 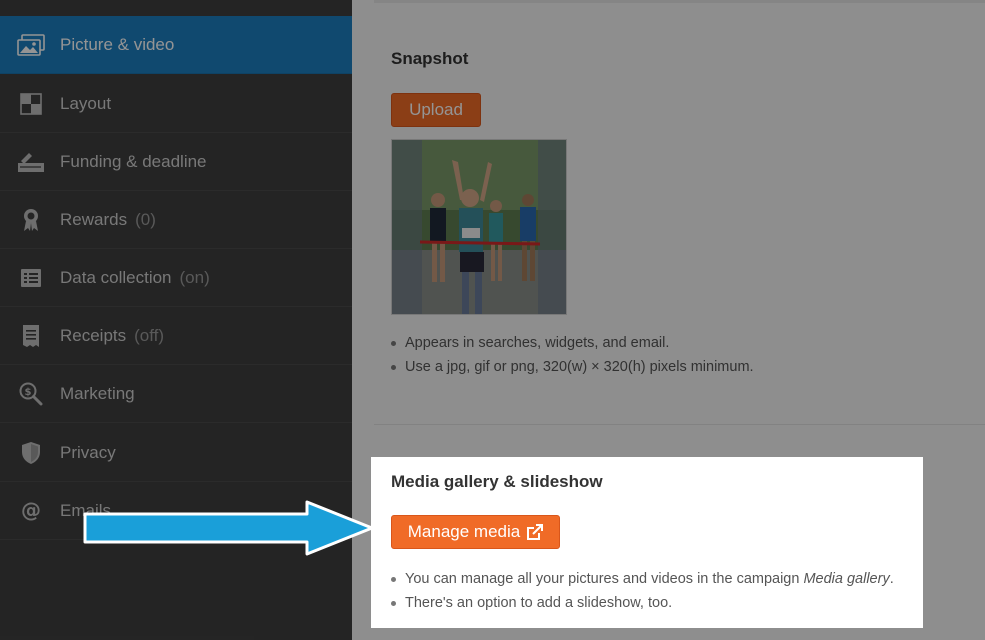 What do you see at coordinates (430, 58) in the screenshot?
I see `snapshot-title: Snapshot` at bounding box center [430, 58].